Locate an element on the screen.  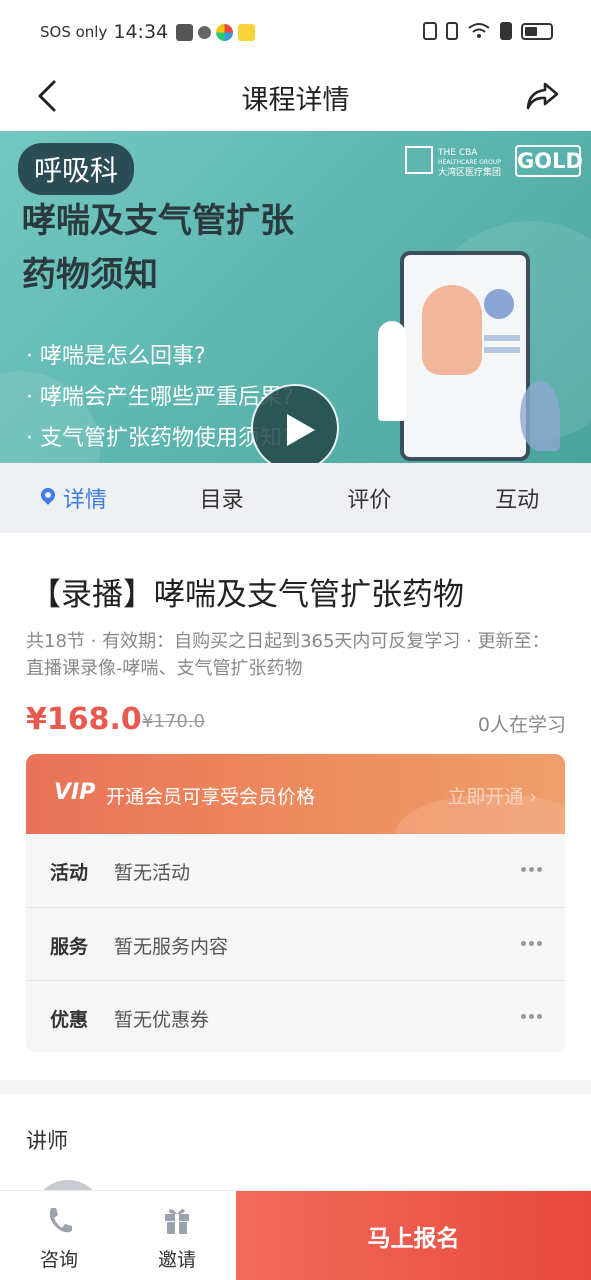
tablet-illustration is located at coordinates (465, 356).